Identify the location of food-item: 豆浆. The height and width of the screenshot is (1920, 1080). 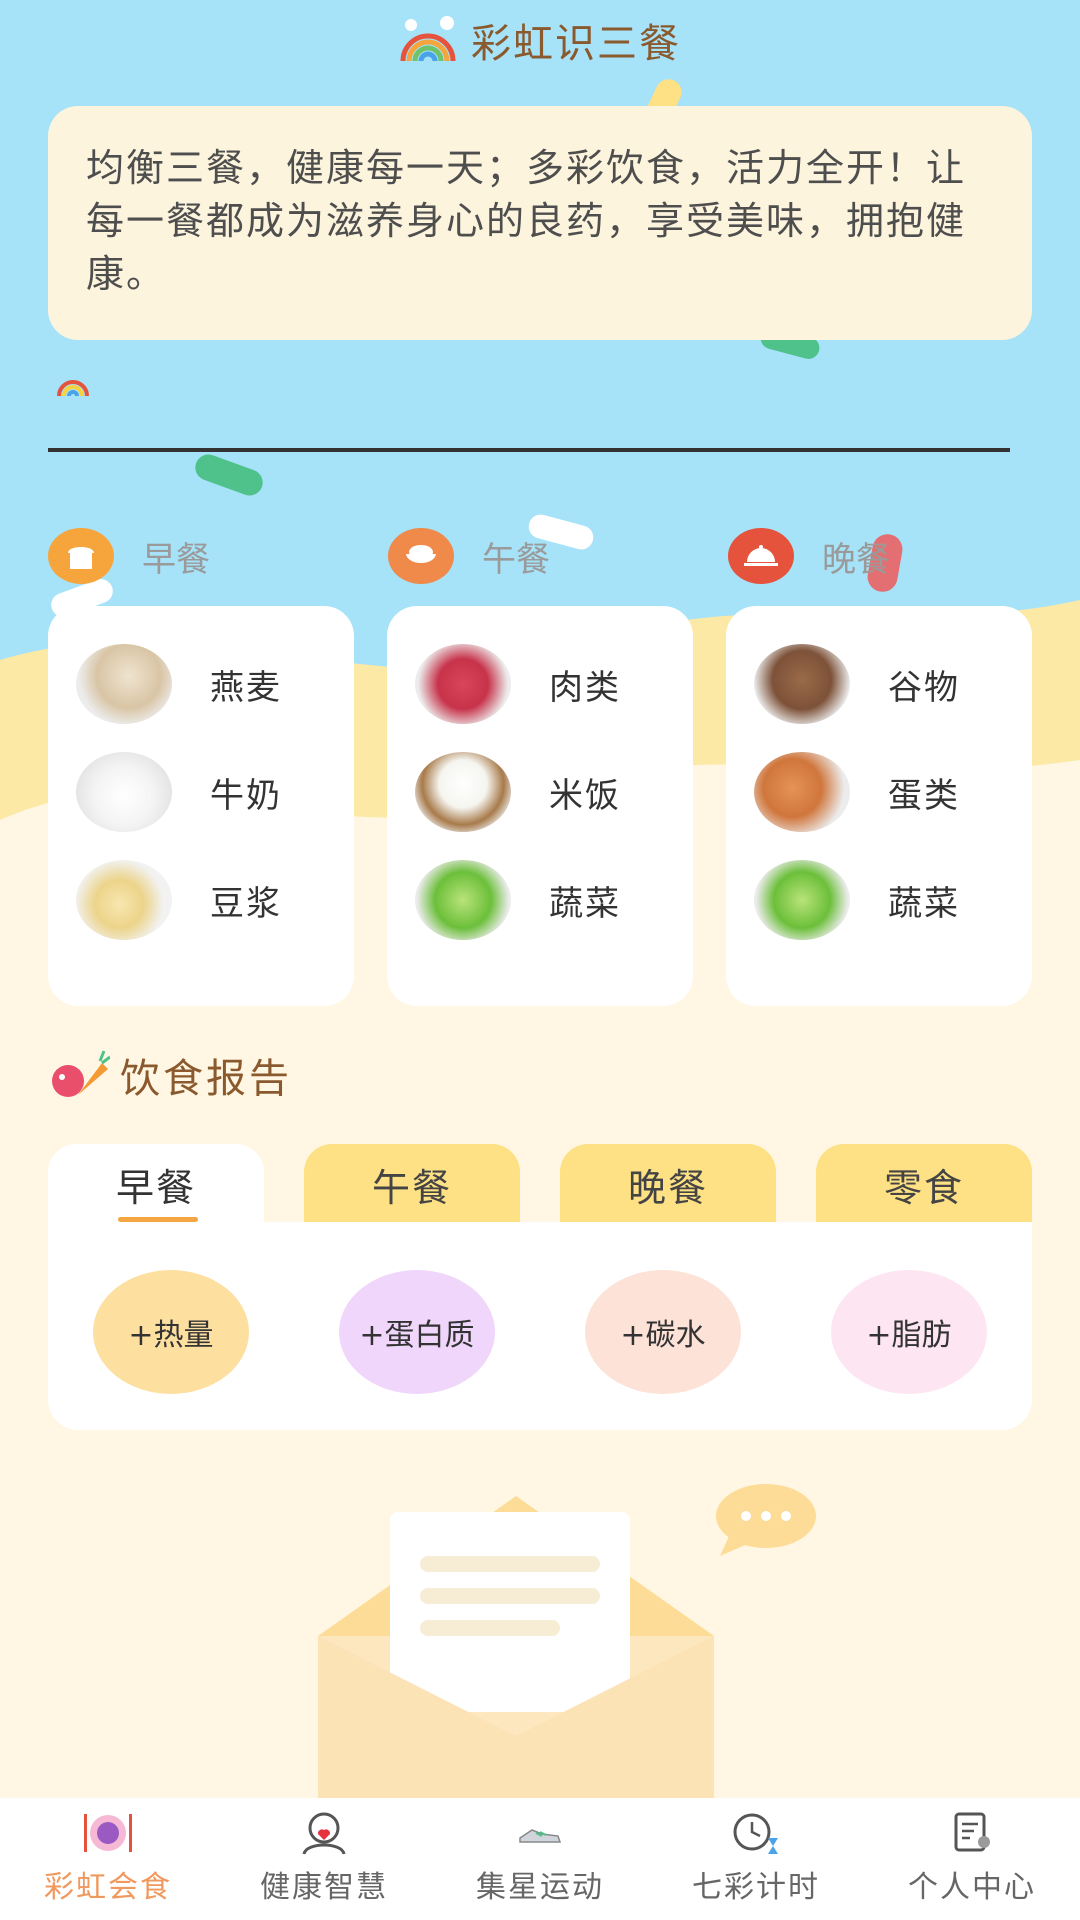
(179, 900).